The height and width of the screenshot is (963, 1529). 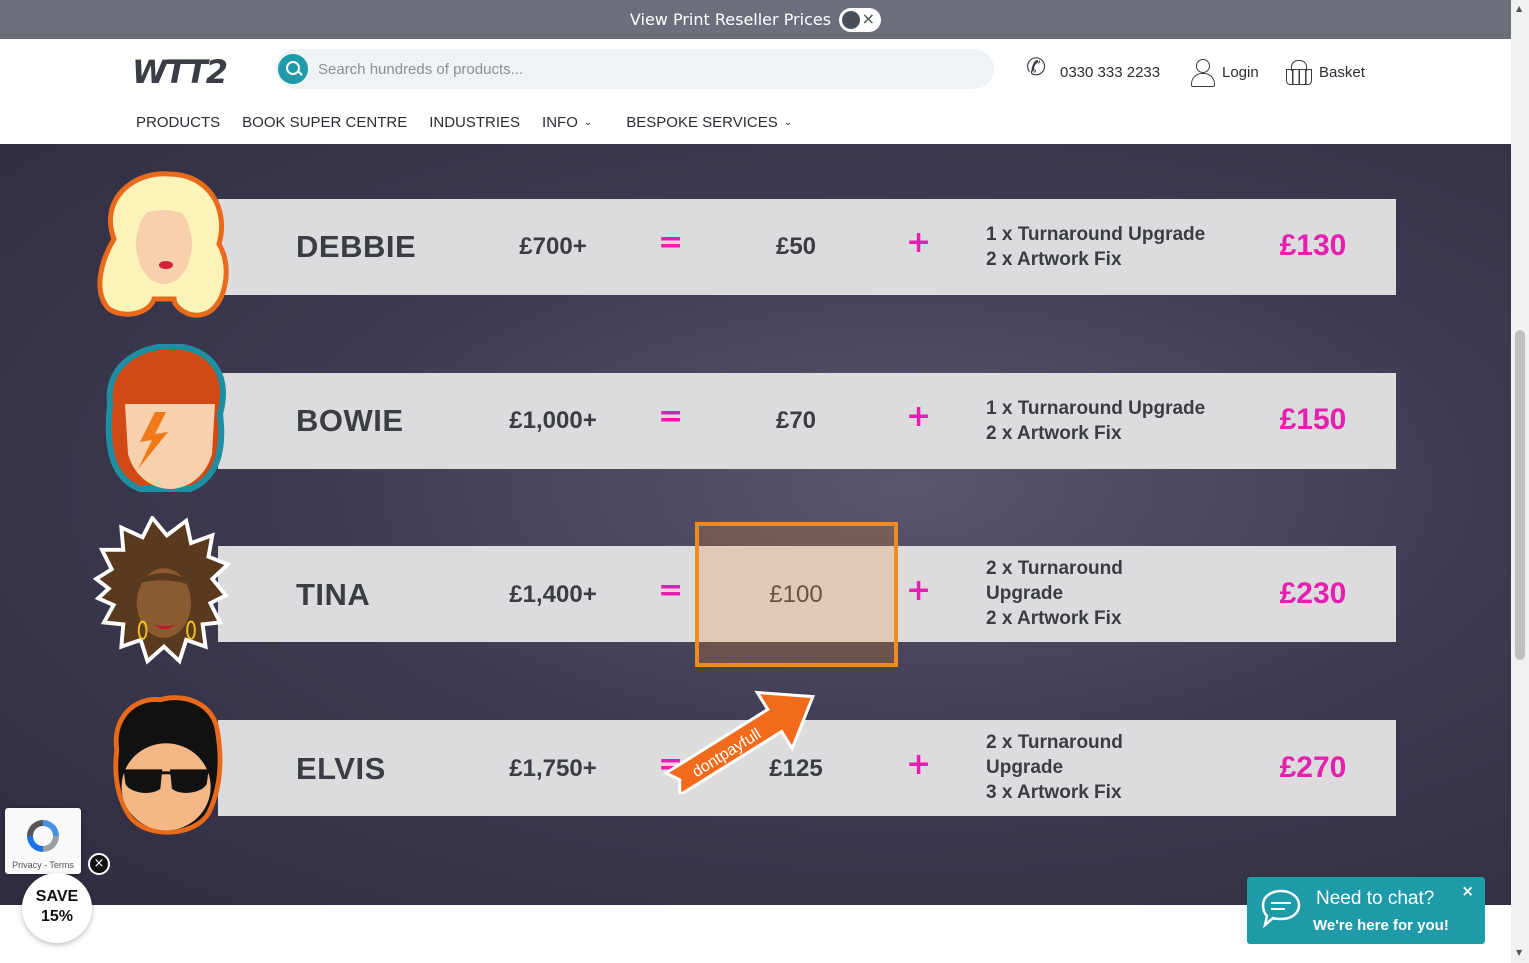 What do you see at coordinates (1342, 72) in the screenshot?
I see `basket-label: Basket` at bounding box center [1342, 72].